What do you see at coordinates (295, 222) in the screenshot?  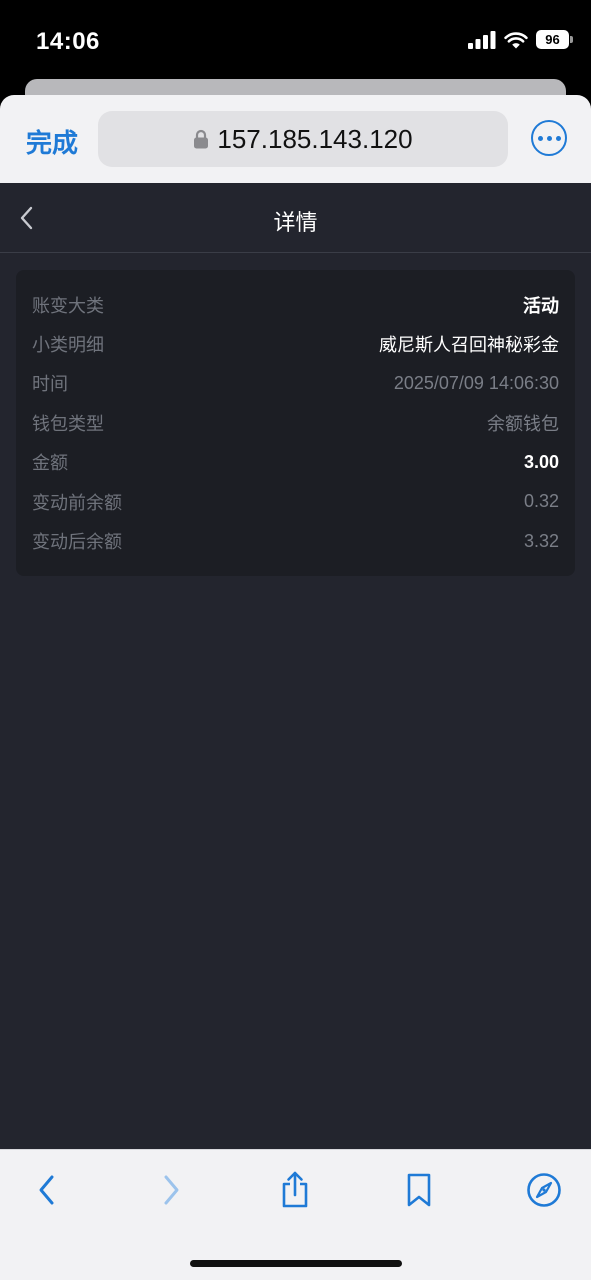 I see `page-title: 详情` at bounding box center [295, 222].